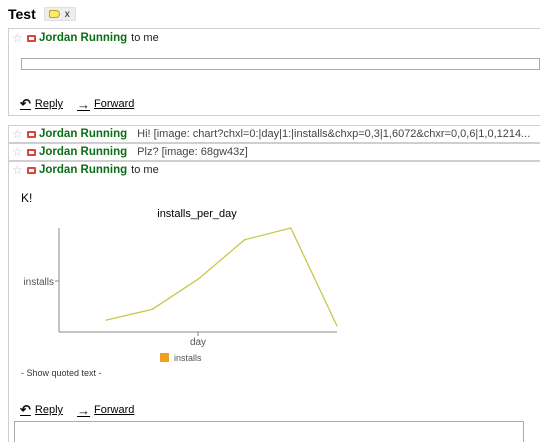  I want to click on message-3-header: ☆ Jordan Running Plz? [image: 68gw43z], so click(274, 152).